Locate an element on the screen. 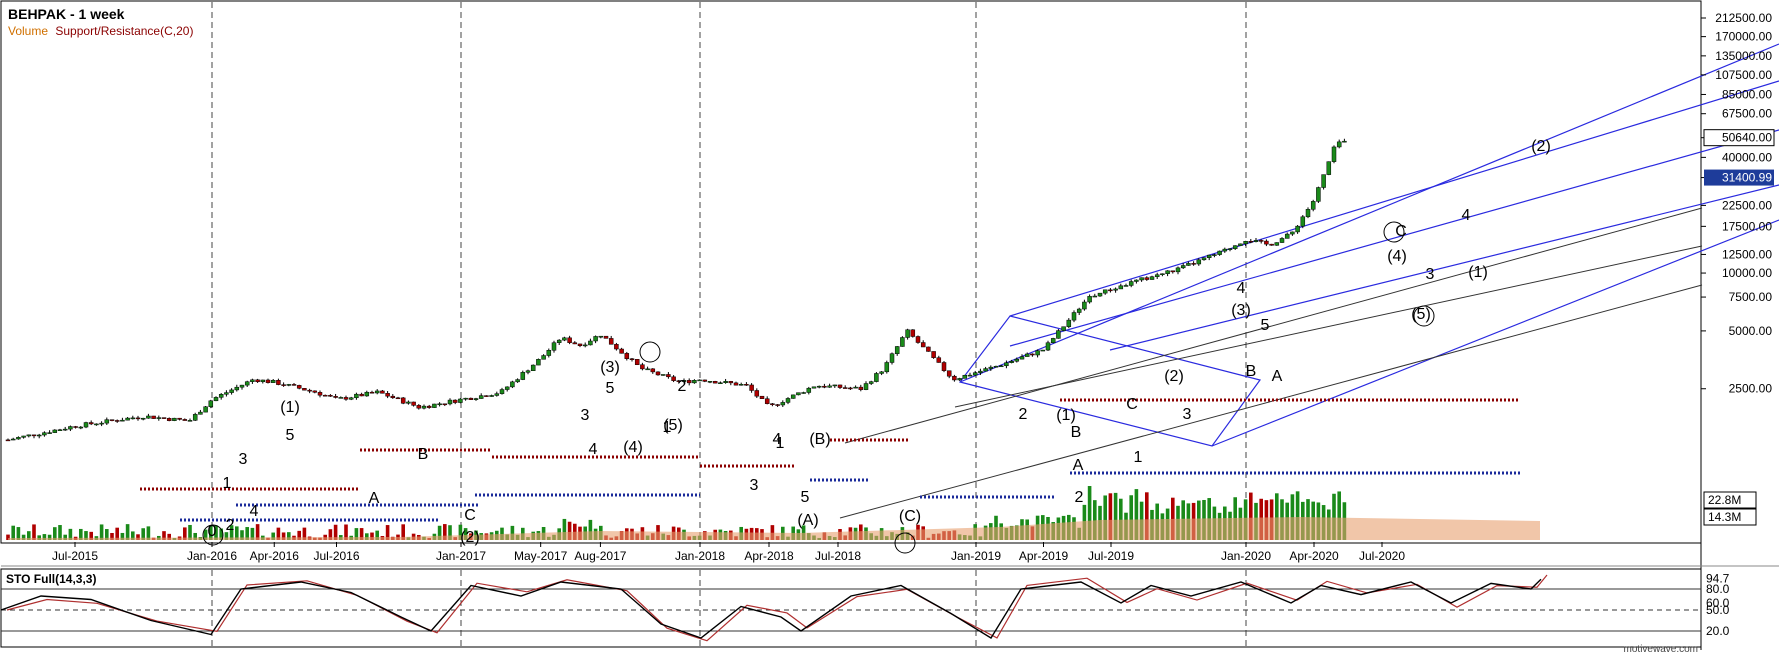 Image resolution: width=1779 pixels, height=655 pixels. y-tick-label: 85000.00 is located at coordinates (1747, 94).